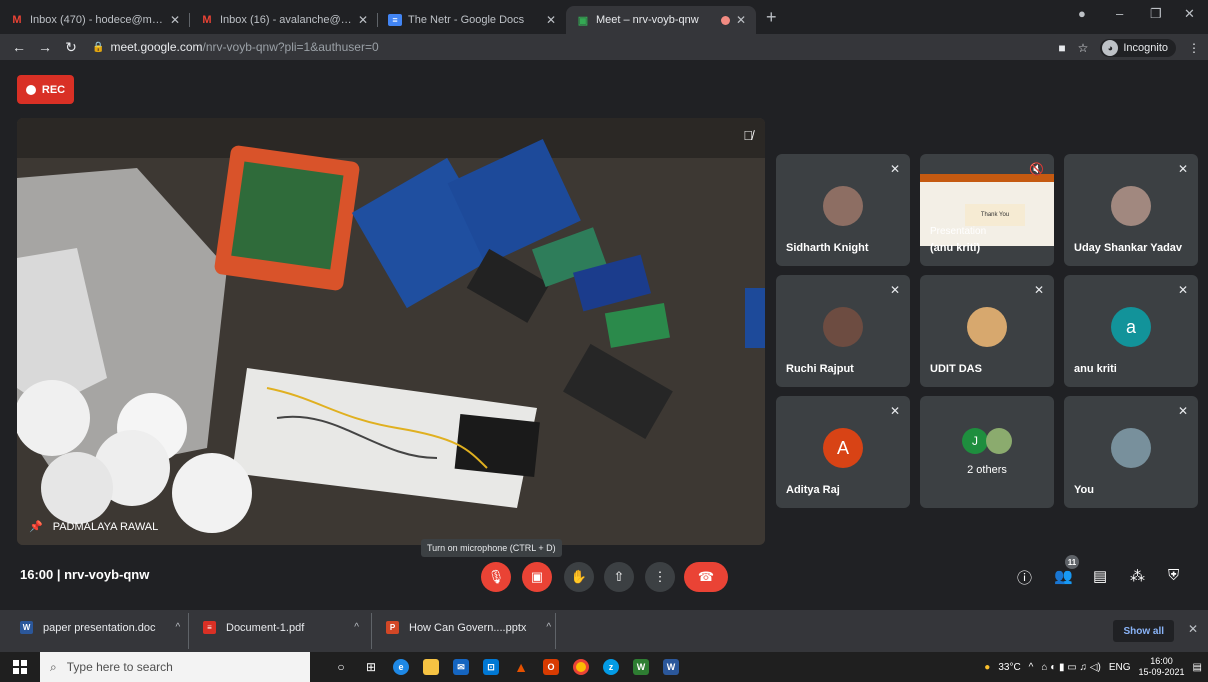 This screenshot has height=682, width=1208. Describe the element at coordinates (371, 667) in the screenshot. I see `task-view-icon: ⊞` at that location.